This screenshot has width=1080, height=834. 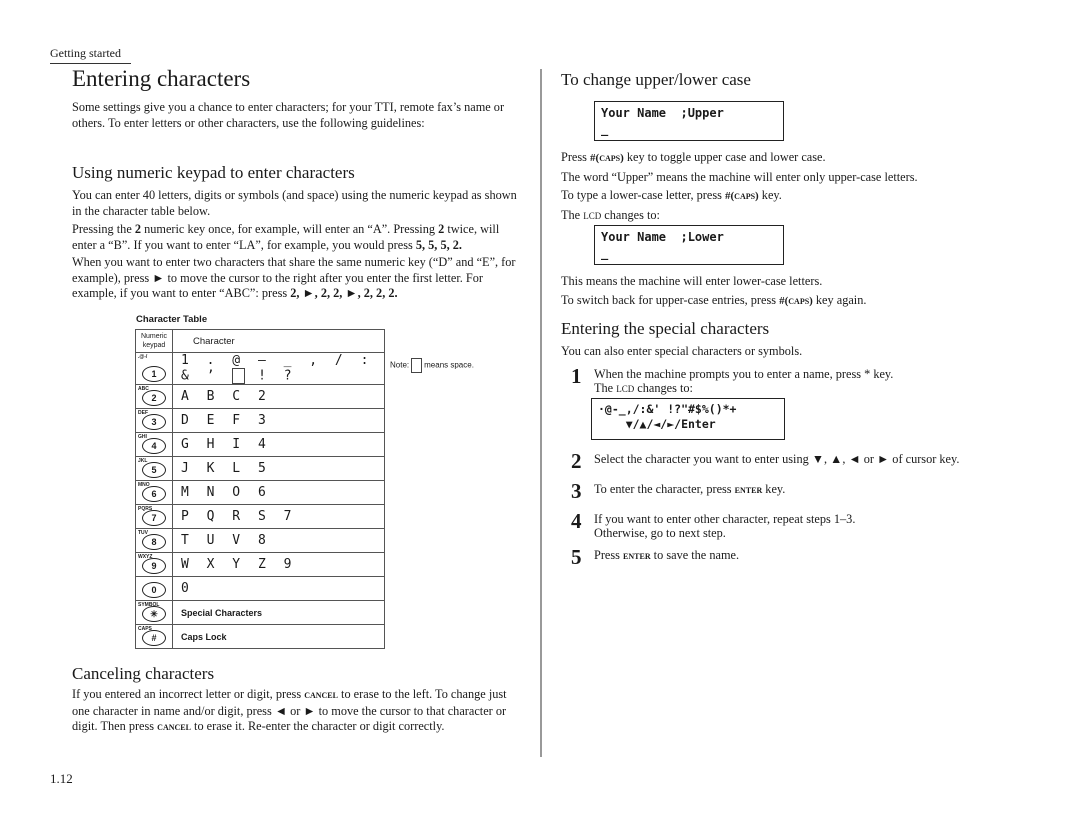 I want to click on key-8-icon: 8, so click(x=154, y=542).